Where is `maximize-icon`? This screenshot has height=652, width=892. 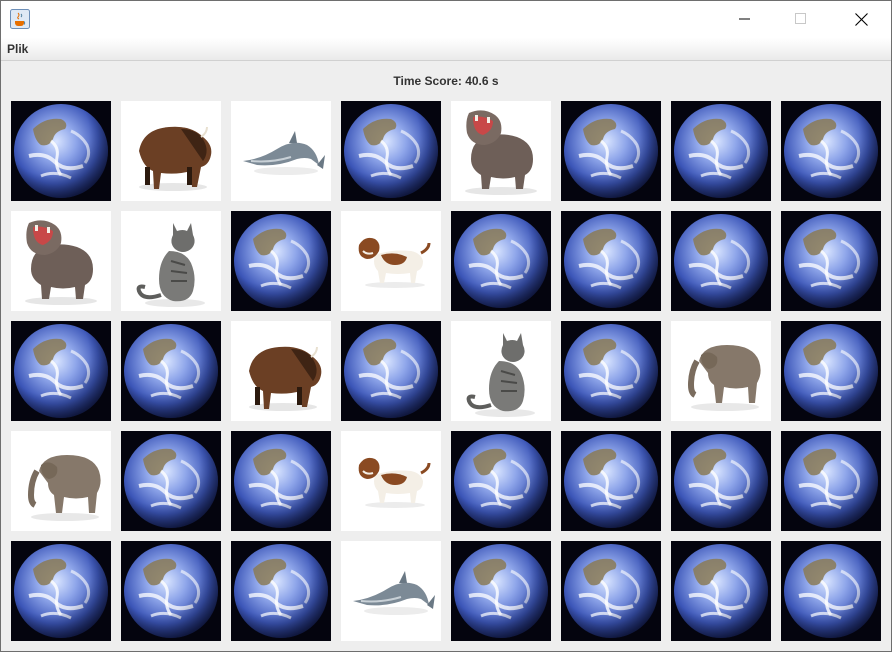 maximize-icon is located at coordinates (800, 18).